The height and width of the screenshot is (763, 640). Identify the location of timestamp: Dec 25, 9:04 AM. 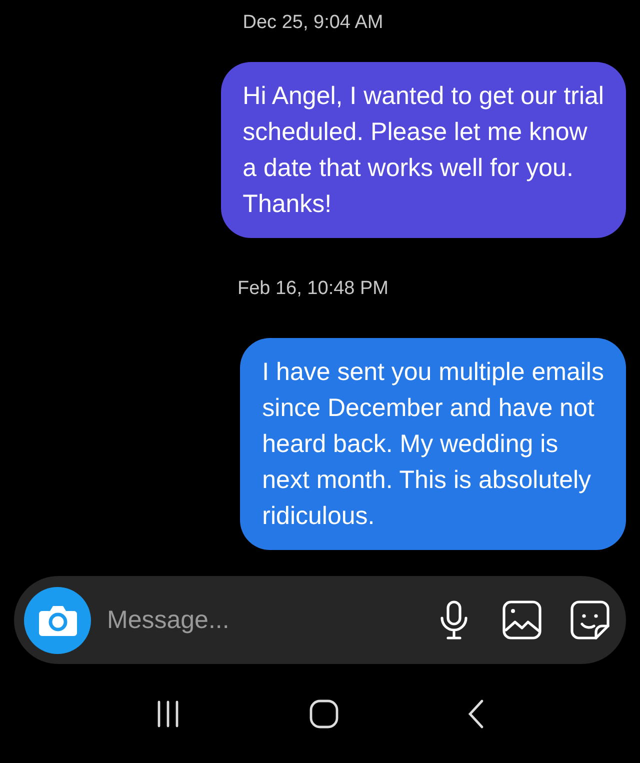
(313, 23).